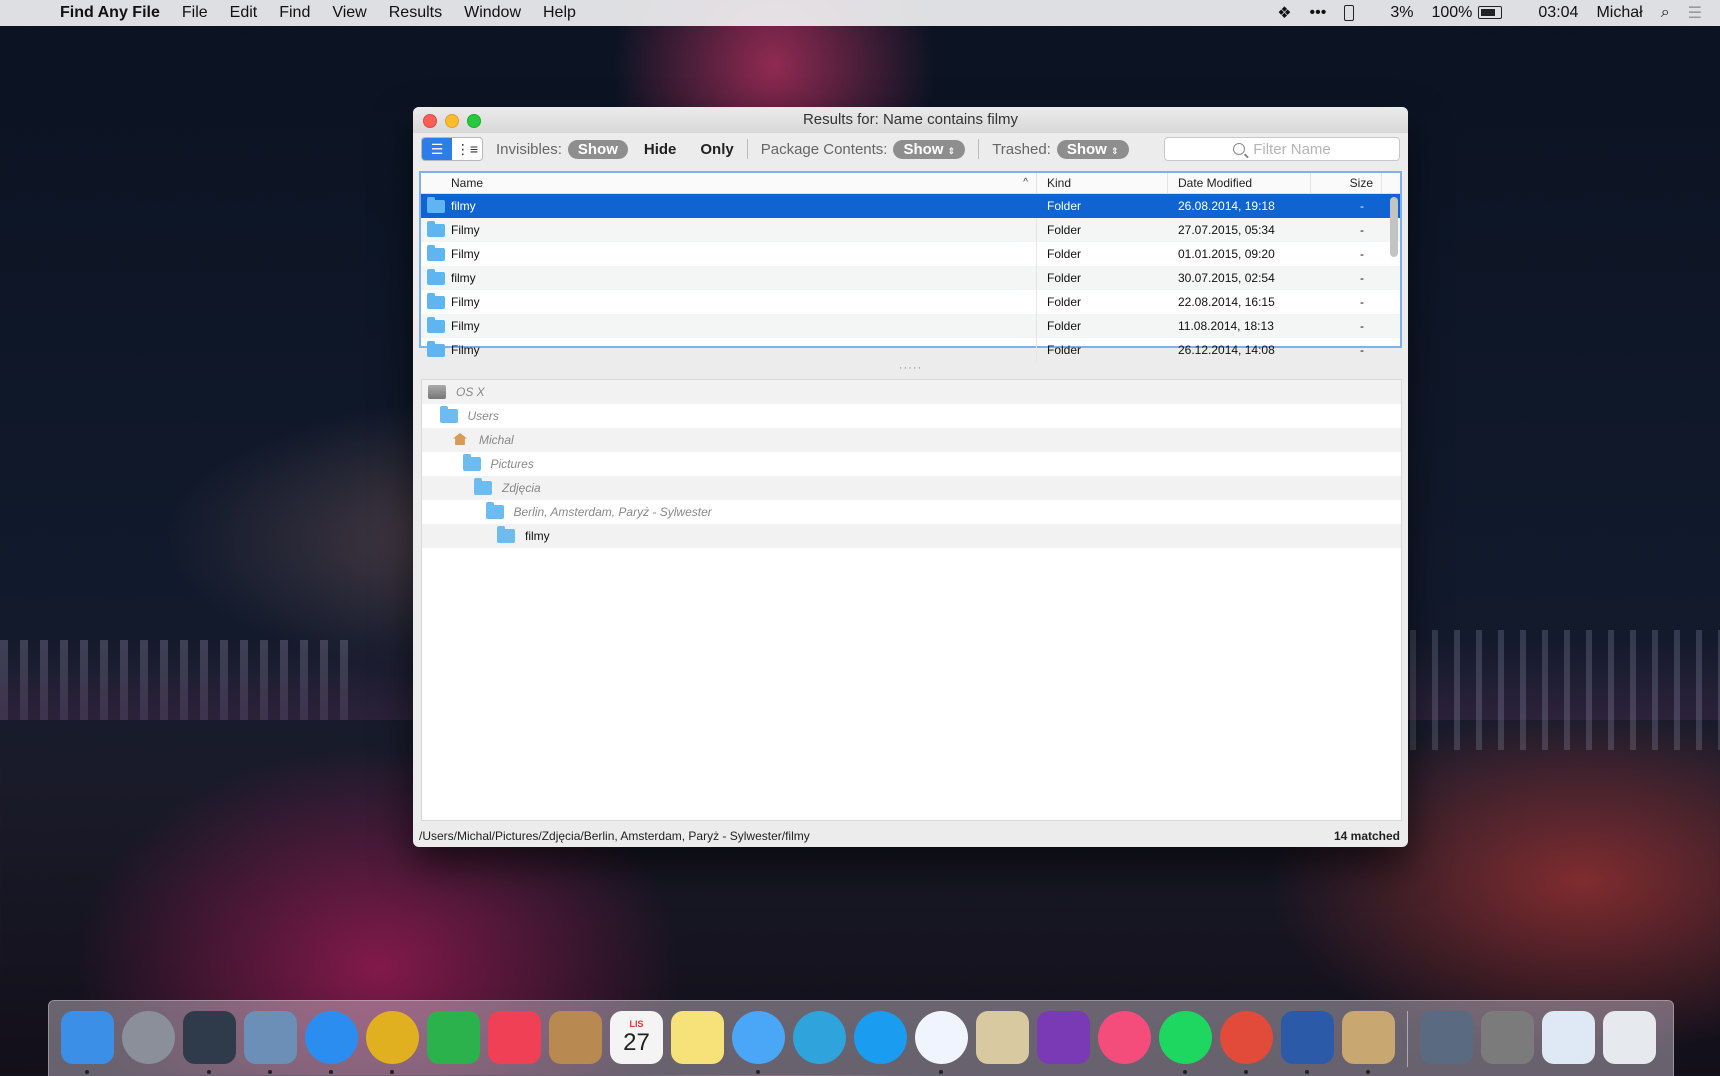 The width and height of the screenshot is (1720, 1076). I want to click on dock-calendar-icon: LIS 27, so click(636, 1037).